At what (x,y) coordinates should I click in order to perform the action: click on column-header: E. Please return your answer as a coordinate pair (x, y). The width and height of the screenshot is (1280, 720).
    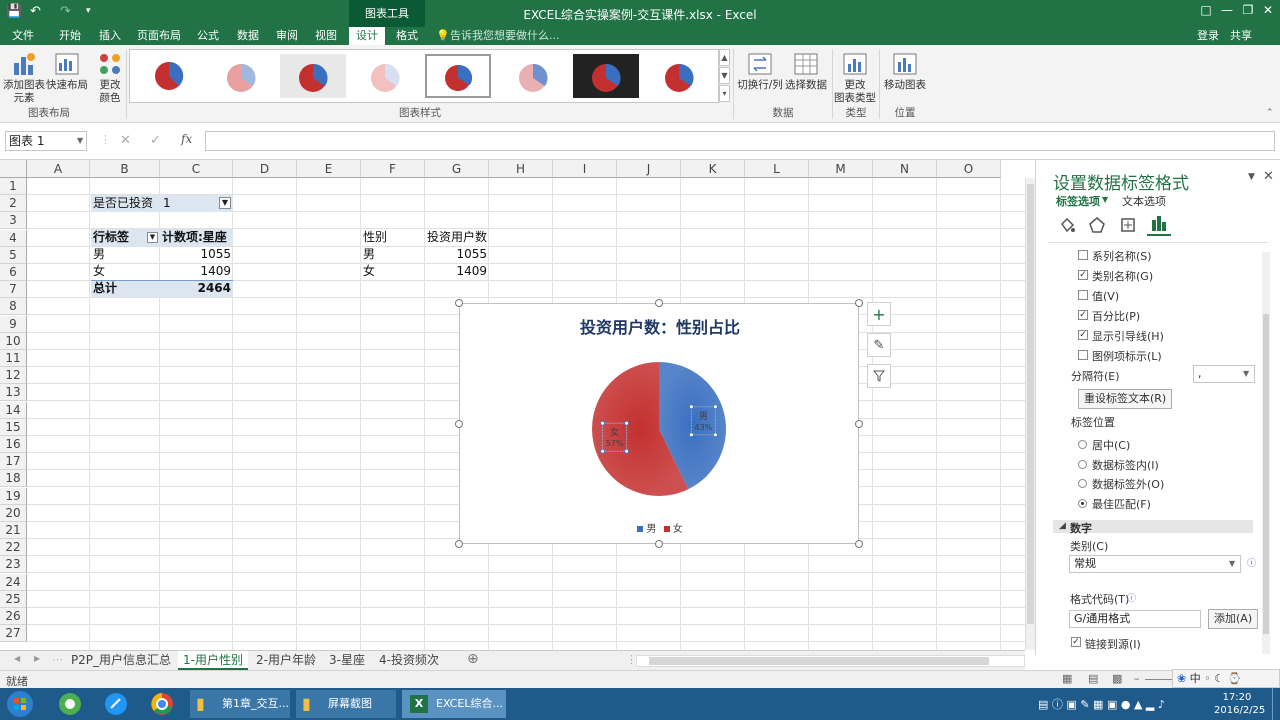
    Looking at the image, I should click on (329, 169).